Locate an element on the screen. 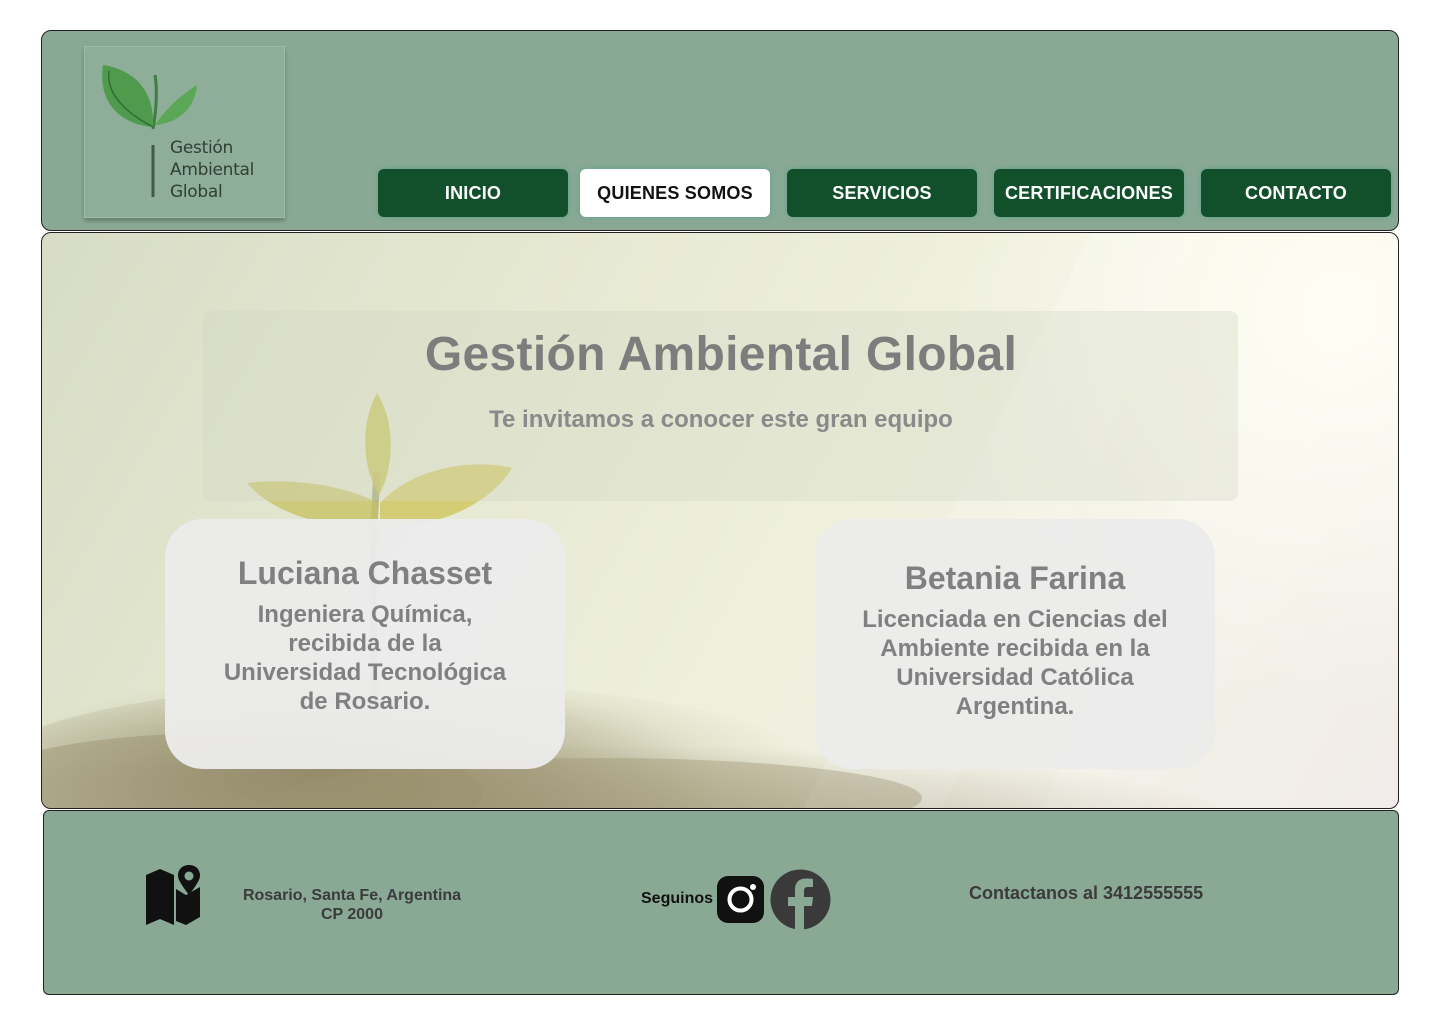 The width and height of the screenshot is (1440, 1024). facebook-icon is located at coordinates (800, 899).